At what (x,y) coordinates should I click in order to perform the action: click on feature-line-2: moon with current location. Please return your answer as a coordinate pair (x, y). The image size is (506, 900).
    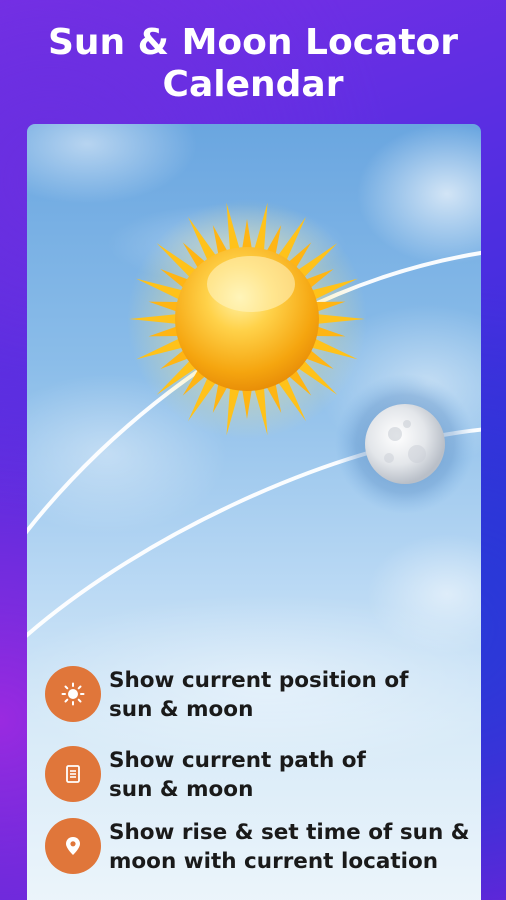
    Looking at the image, I should click on (274, 861).